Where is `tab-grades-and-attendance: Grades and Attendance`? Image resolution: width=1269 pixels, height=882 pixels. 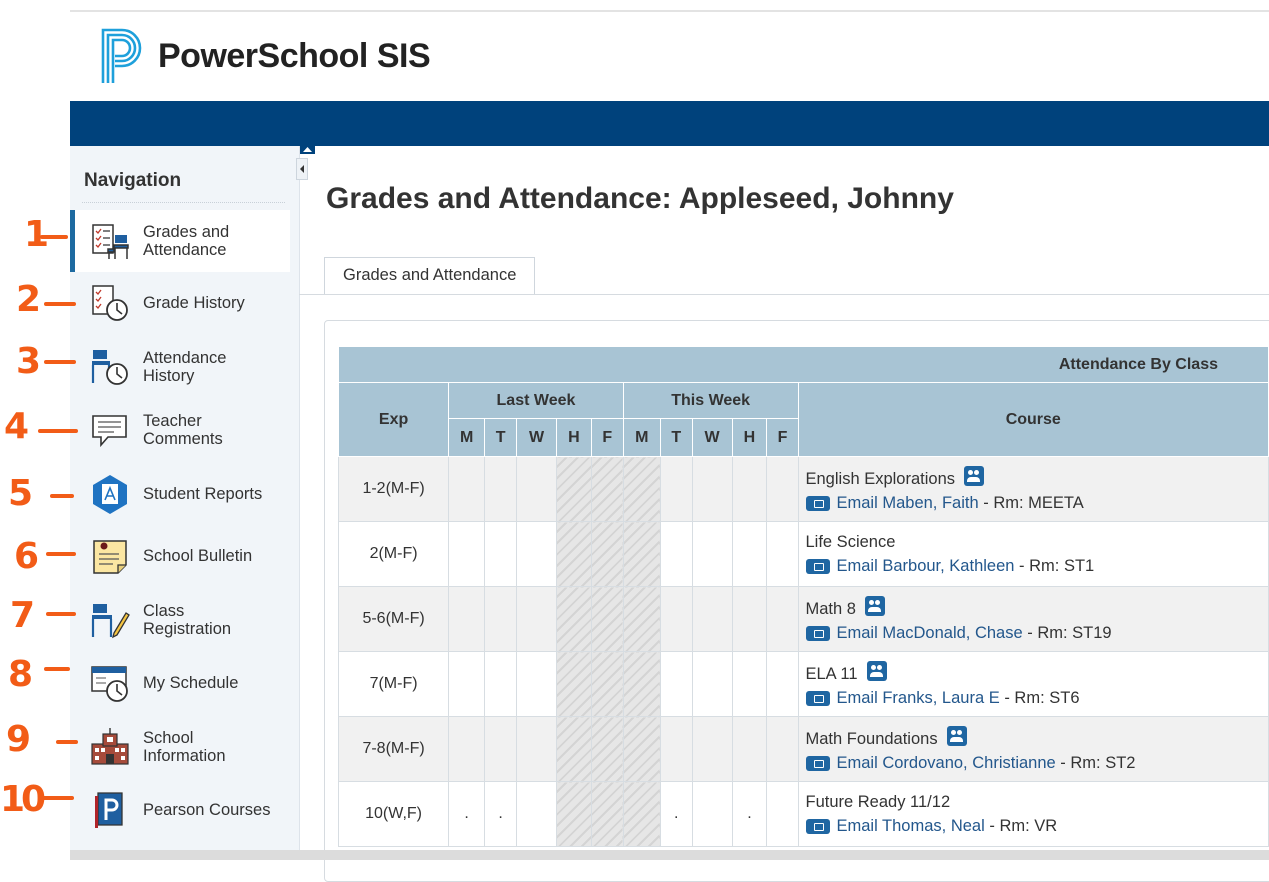
tab-grades-and-attendance: Grades and Attendance is located at coordinates (430, 275).